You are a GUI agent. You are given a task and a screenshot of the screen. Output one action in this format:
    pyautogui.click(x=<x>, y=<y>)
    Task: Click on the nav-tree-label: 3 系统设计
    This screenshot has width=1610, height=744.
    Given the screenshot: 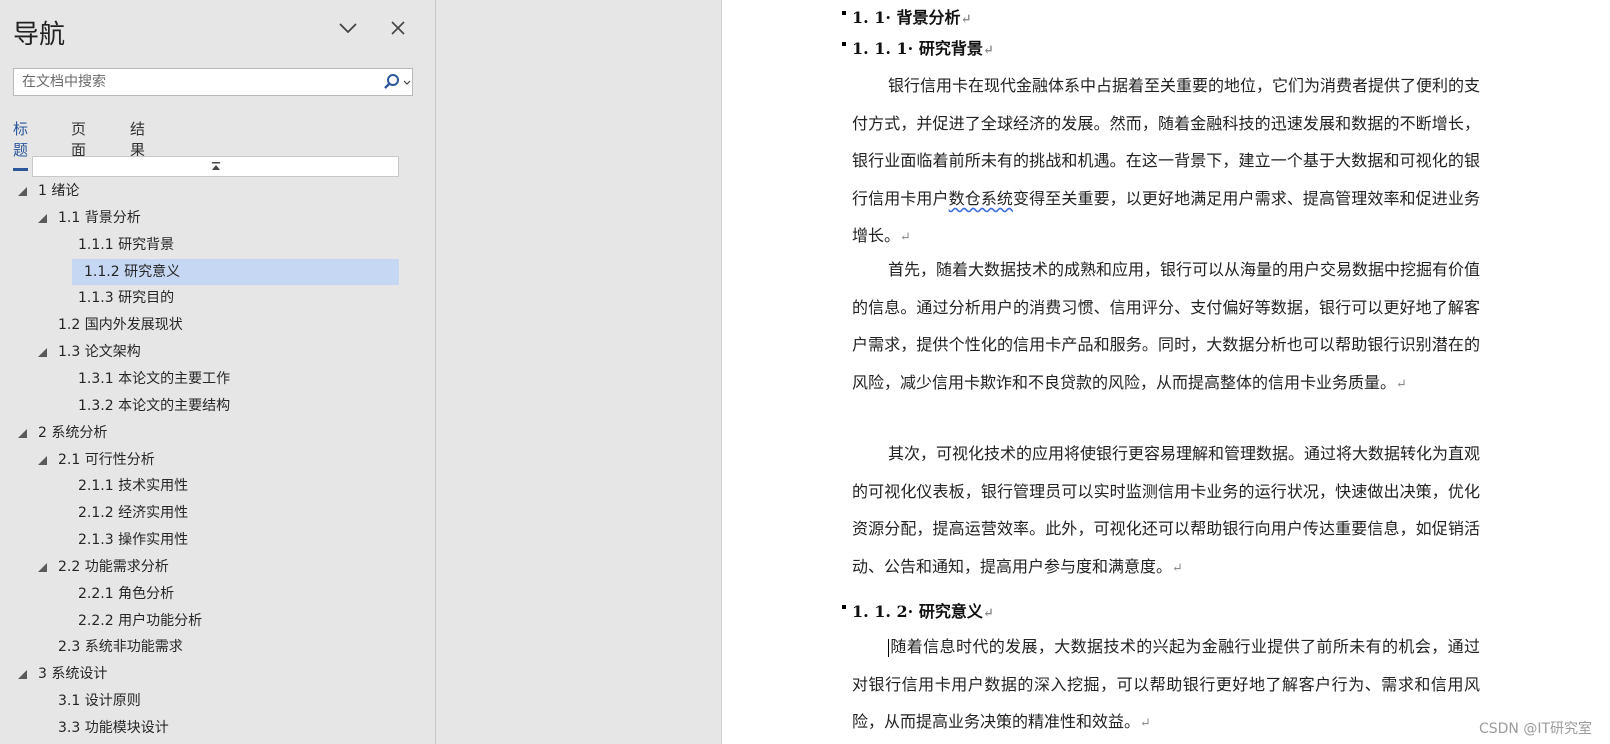 What is the action you would take?
    pyautogui.click(x=73, y=674)
    